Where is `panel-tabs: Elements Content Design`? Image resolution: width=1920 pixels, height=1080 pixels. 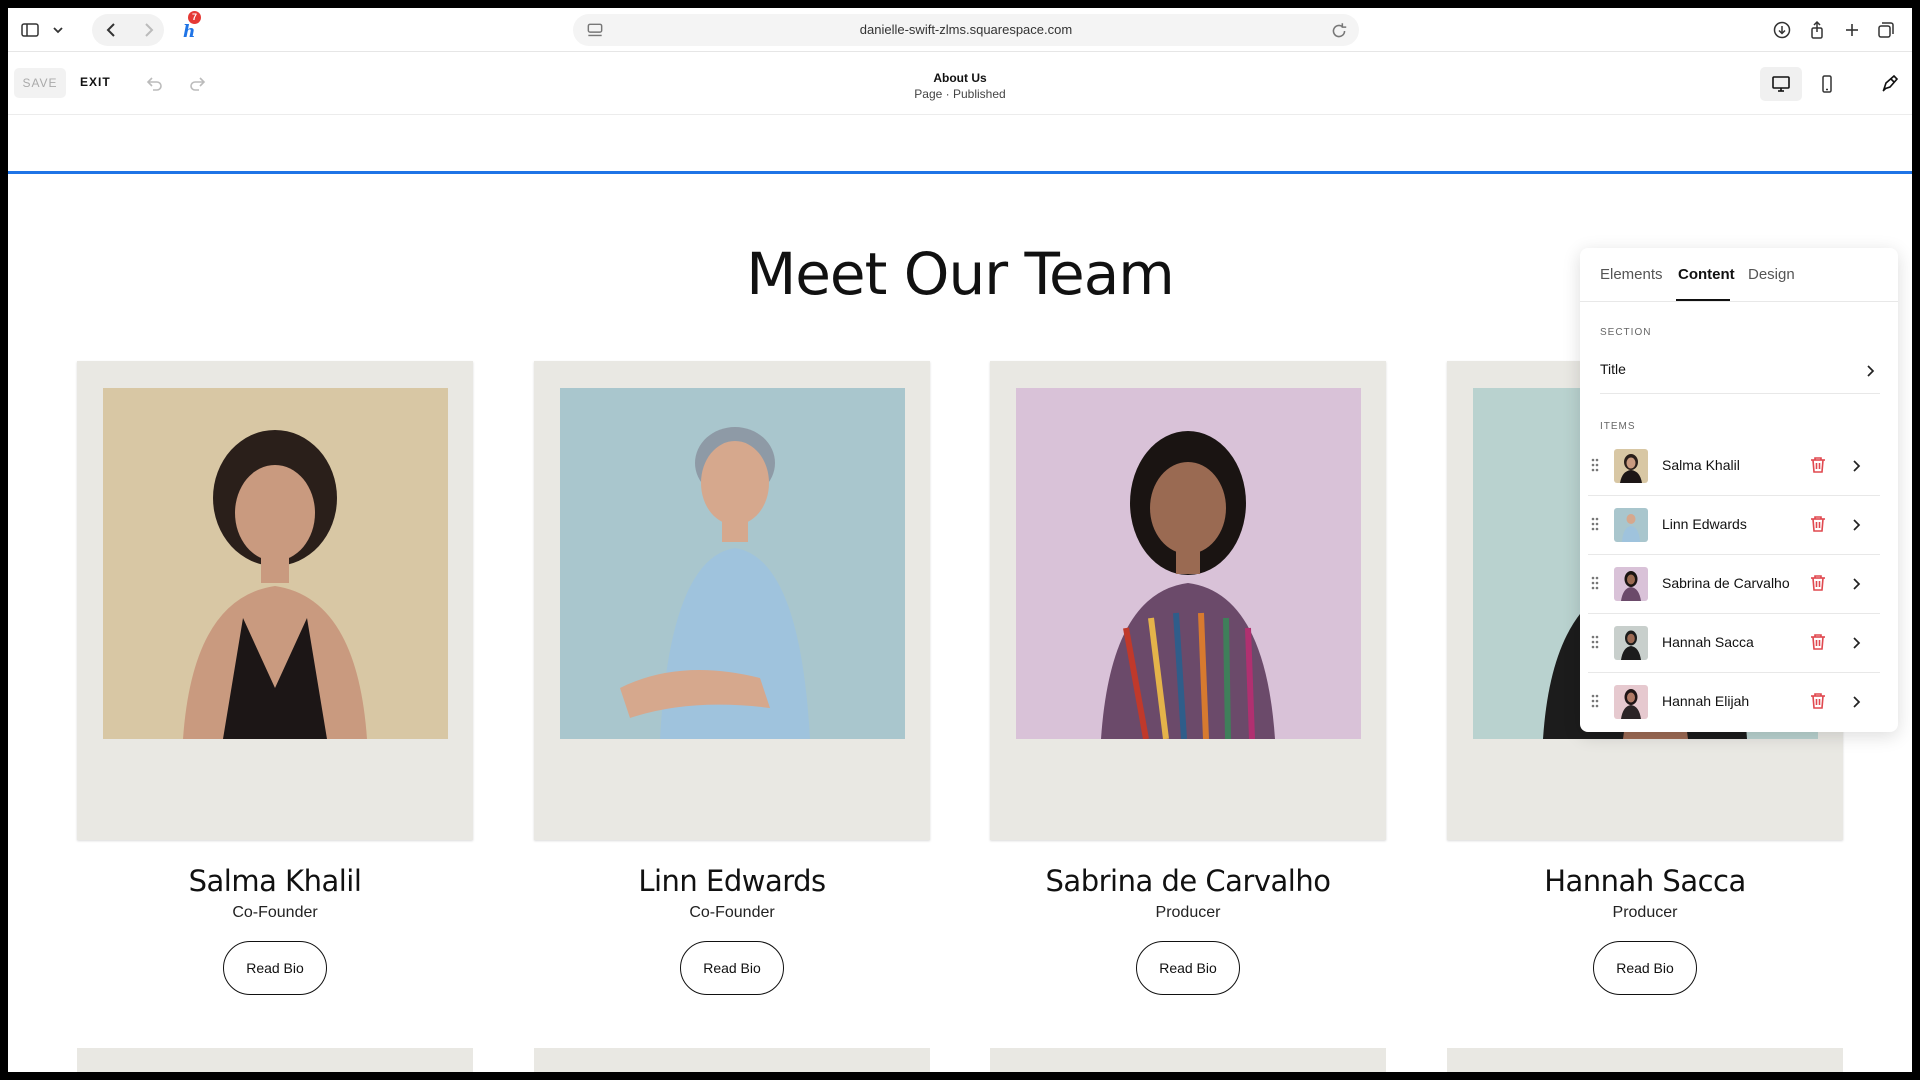 panel-tabs: Elements Content Design is located at coordinates (1739, 275).